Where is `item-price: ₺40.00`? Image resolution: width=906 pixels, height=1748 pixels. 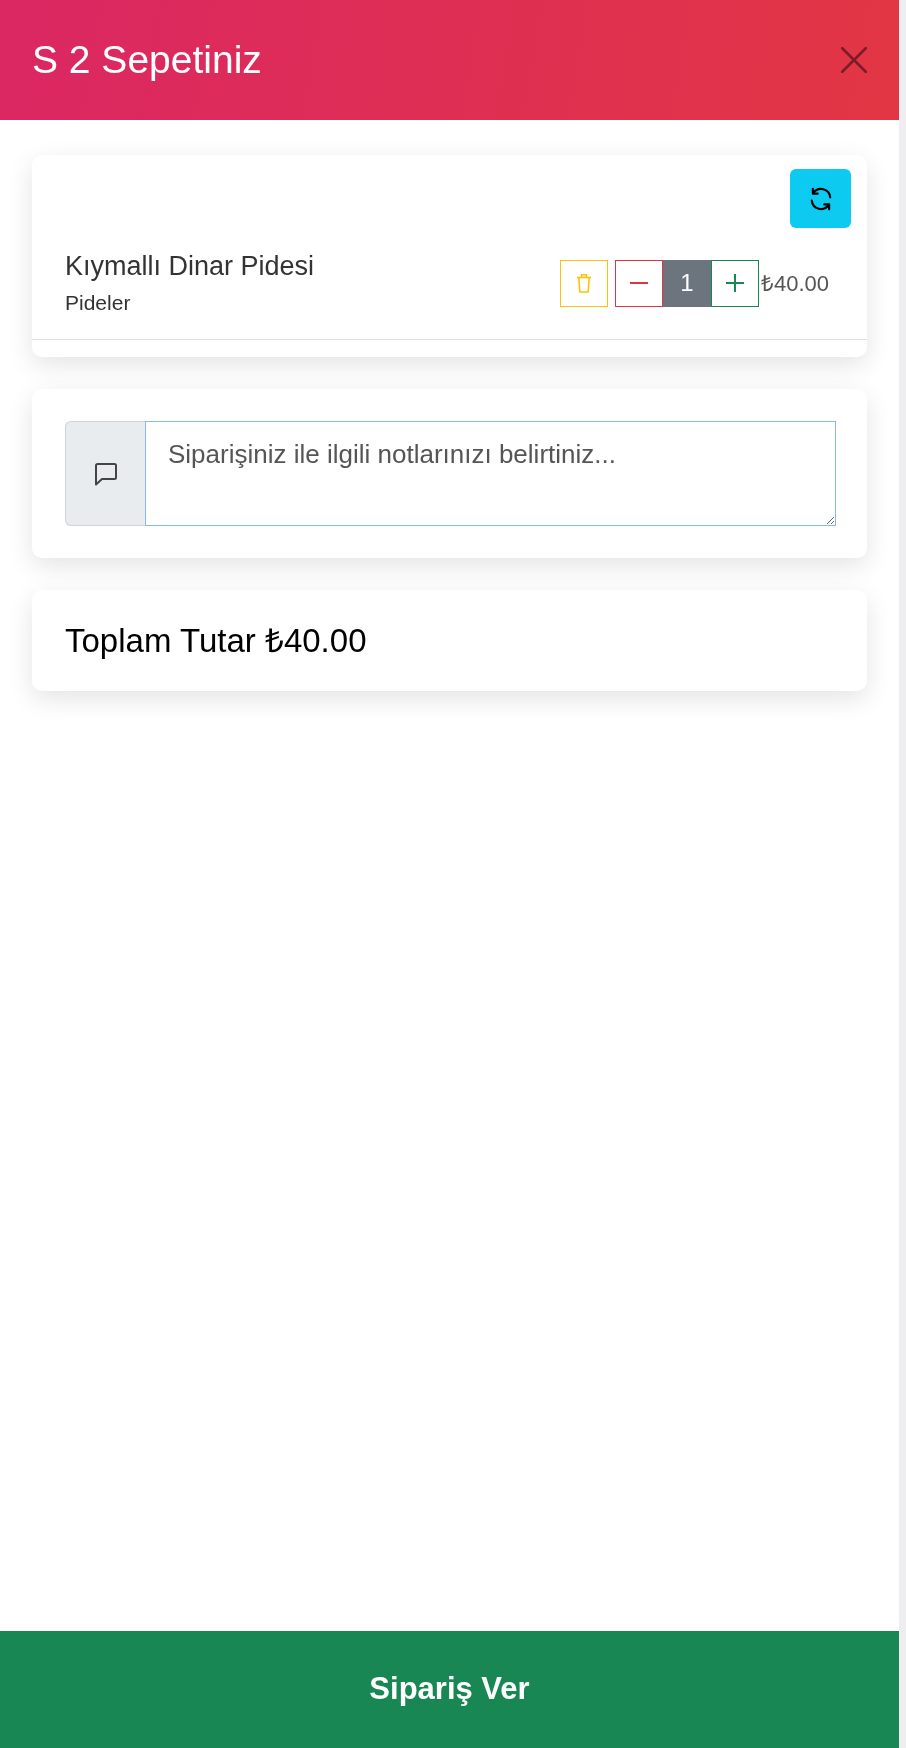 item-price: ₺40.00 is located at coordinates (794, 283).